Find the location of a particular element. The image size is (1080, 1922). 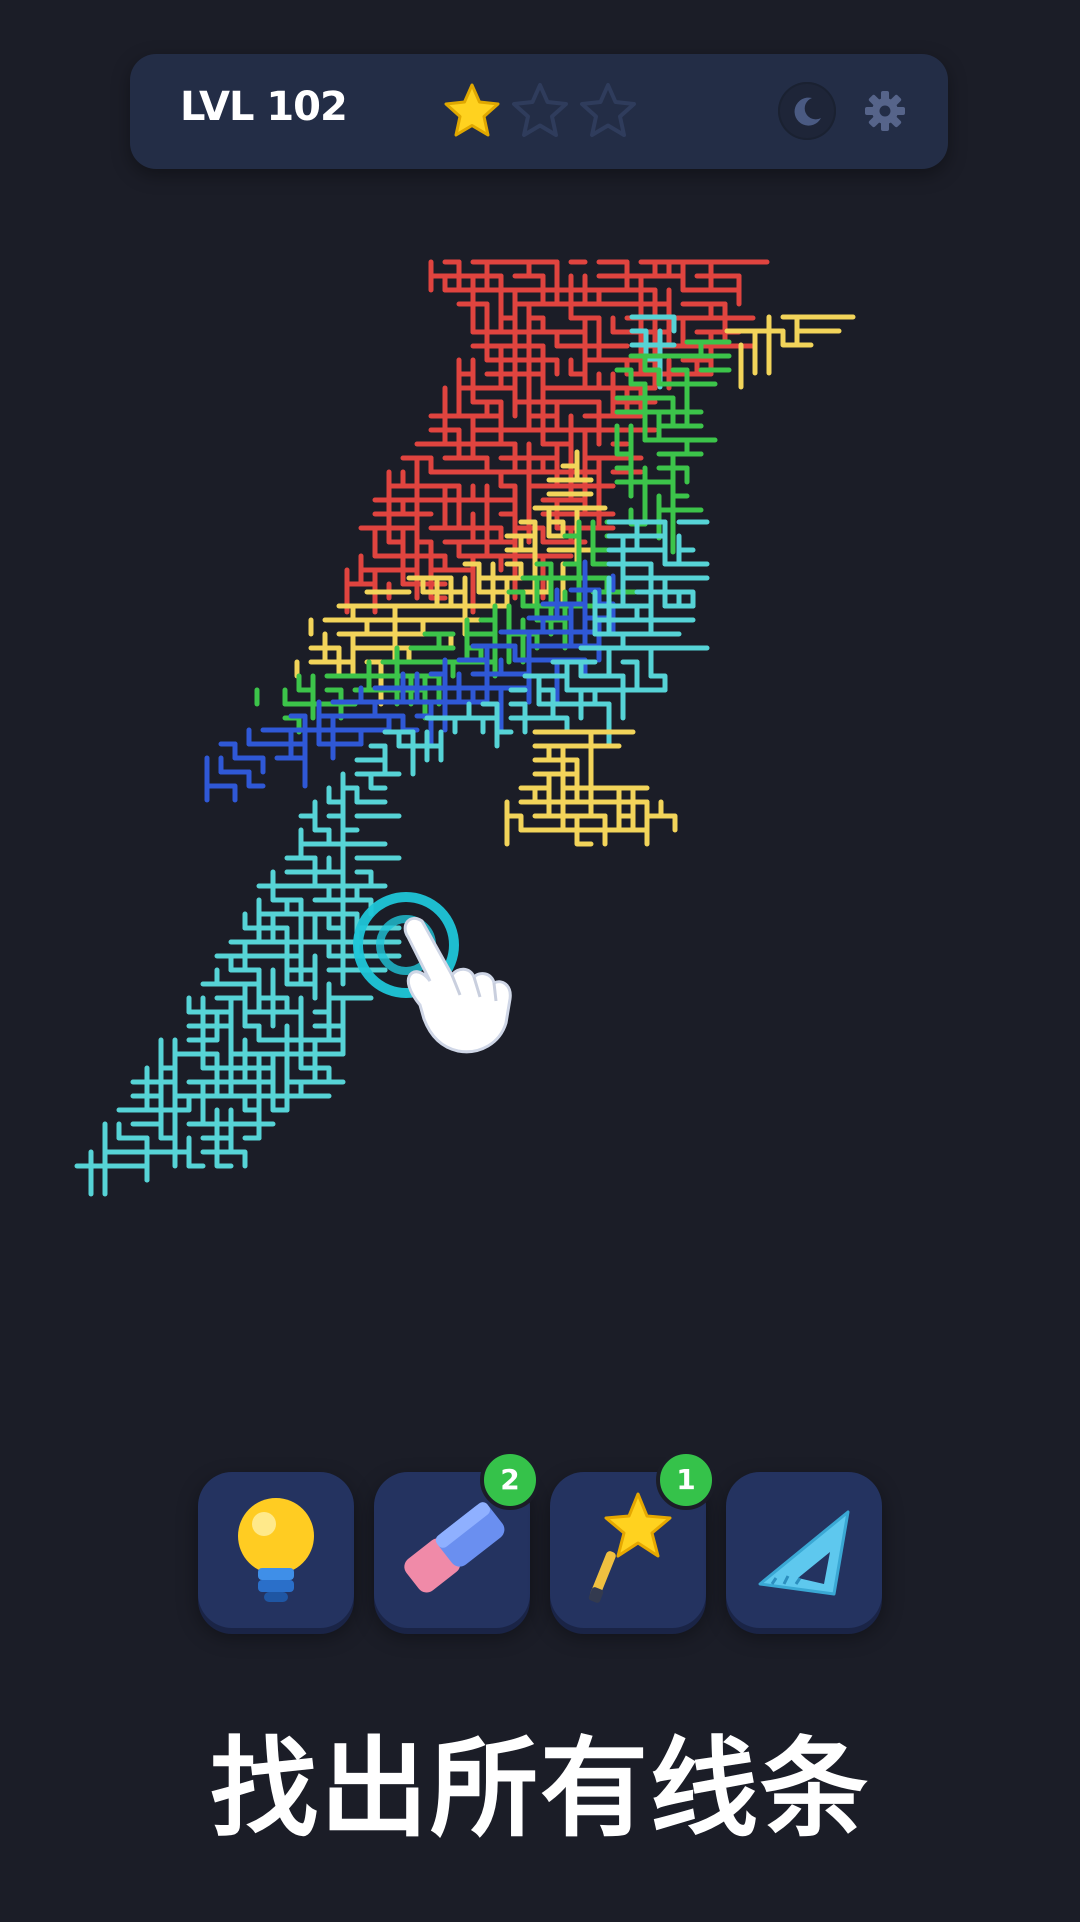

star-filled-icon is located at coordinates (472, 110).